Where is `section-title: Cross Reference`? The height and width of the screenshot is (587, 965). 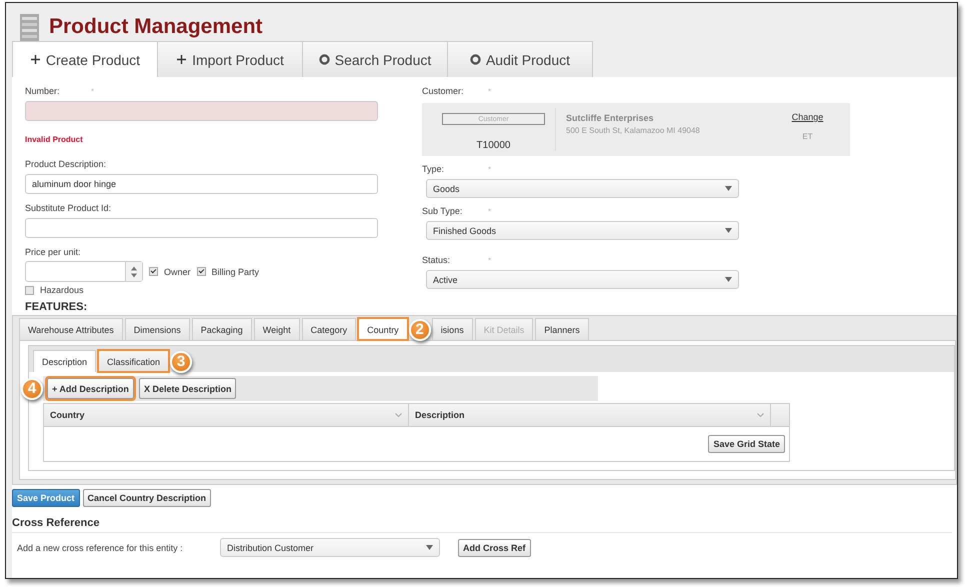
section-title: Cross Reference is located at coordinates (482, 525).